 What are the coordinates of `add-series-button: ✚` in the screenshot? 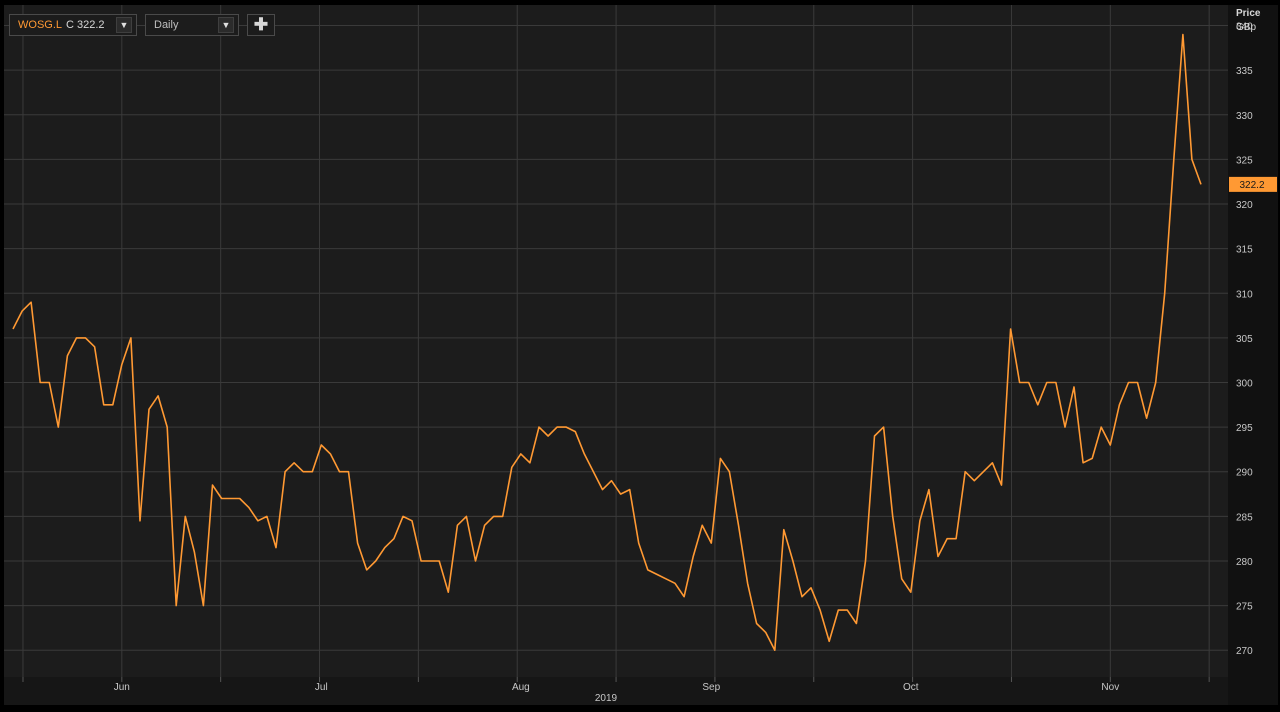 It's located at (261, 25).